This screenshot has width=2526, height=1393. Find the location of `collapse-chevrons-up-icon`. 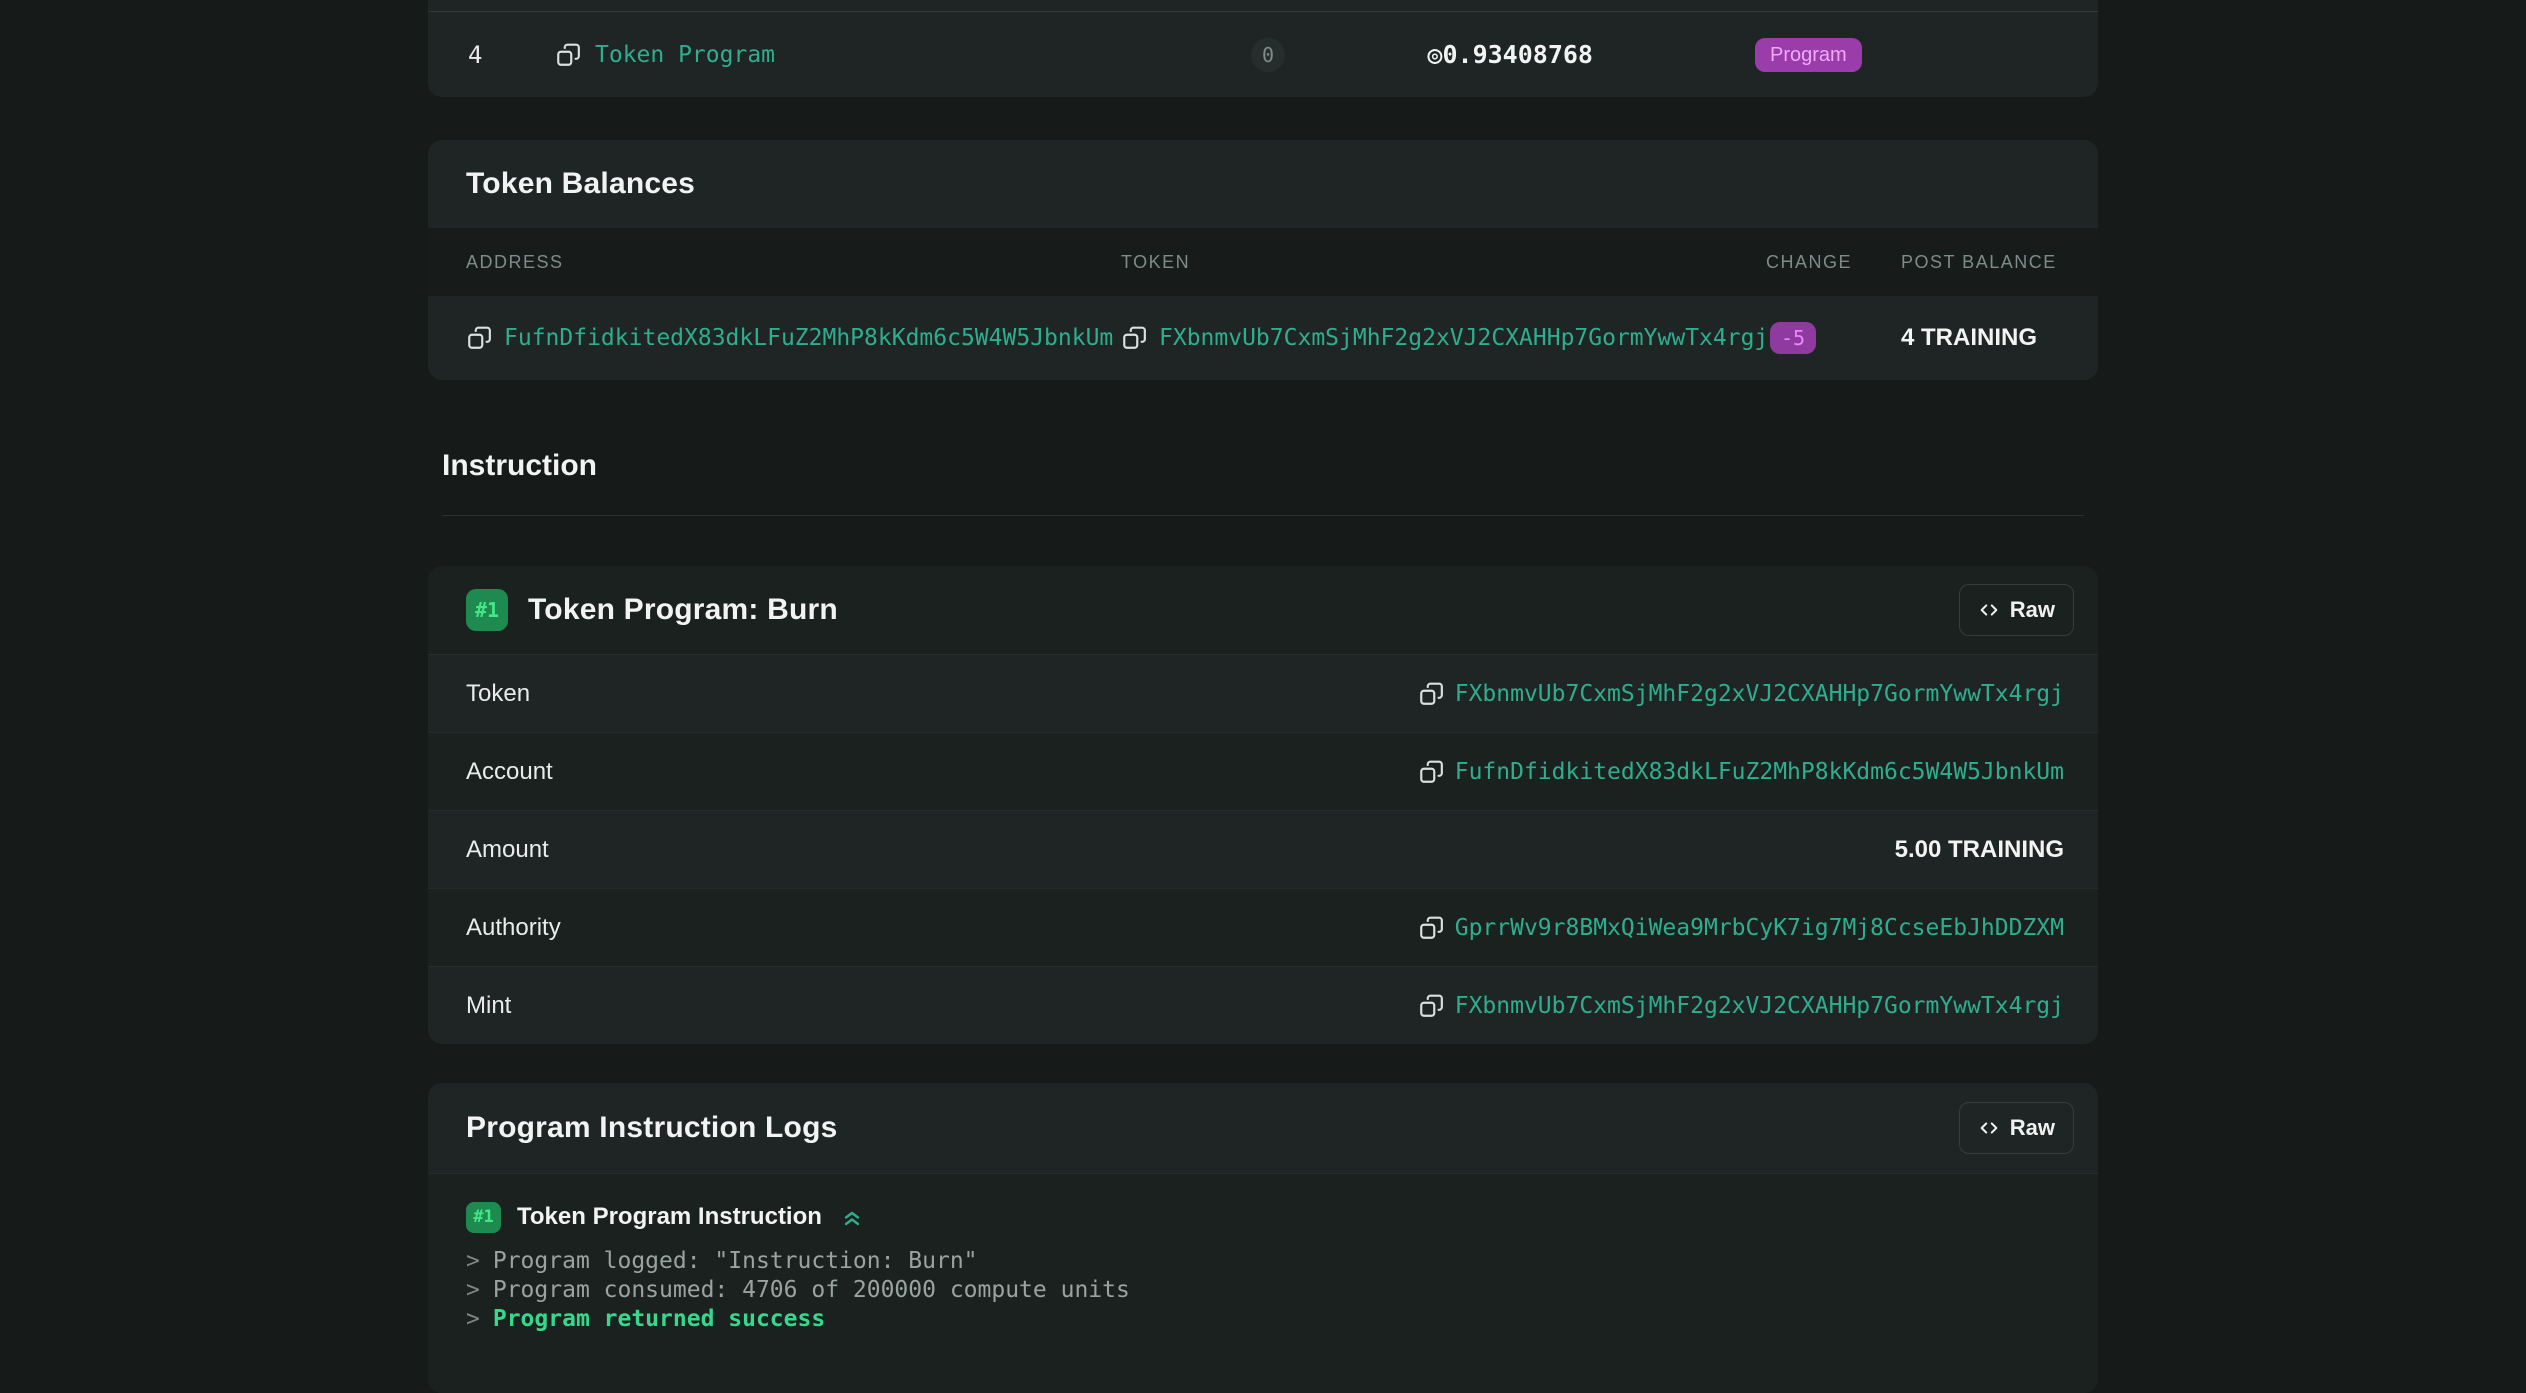

collapse-chevrons-up-icon is located at coordinates (852, 1217).